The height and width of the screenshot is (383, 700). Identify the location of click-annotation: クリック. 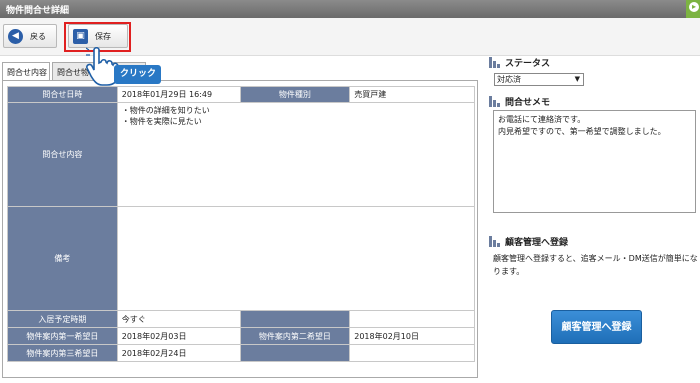
(138, 74).